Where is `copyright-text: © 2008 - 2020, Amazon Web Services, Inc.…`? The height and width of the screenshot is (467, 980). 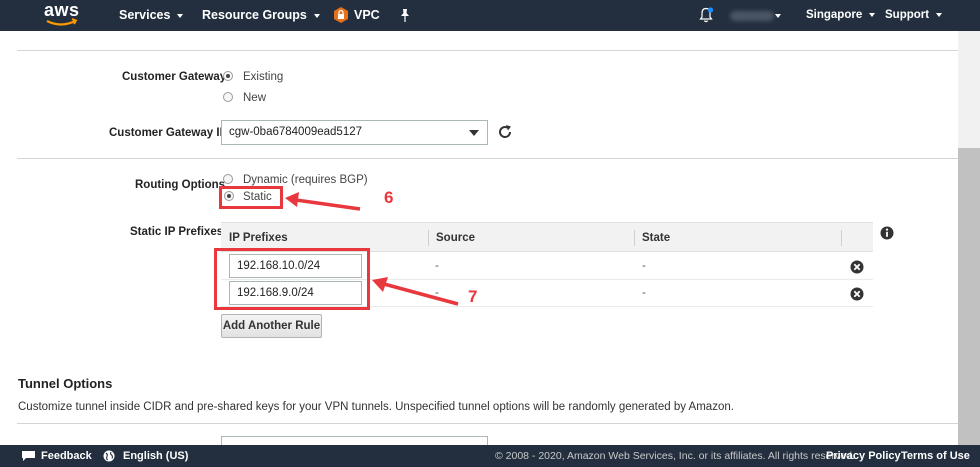
copyright-text: © 2008 - 2020, Amazon Web Services, Inc.… is located at coordinates (675, 456).